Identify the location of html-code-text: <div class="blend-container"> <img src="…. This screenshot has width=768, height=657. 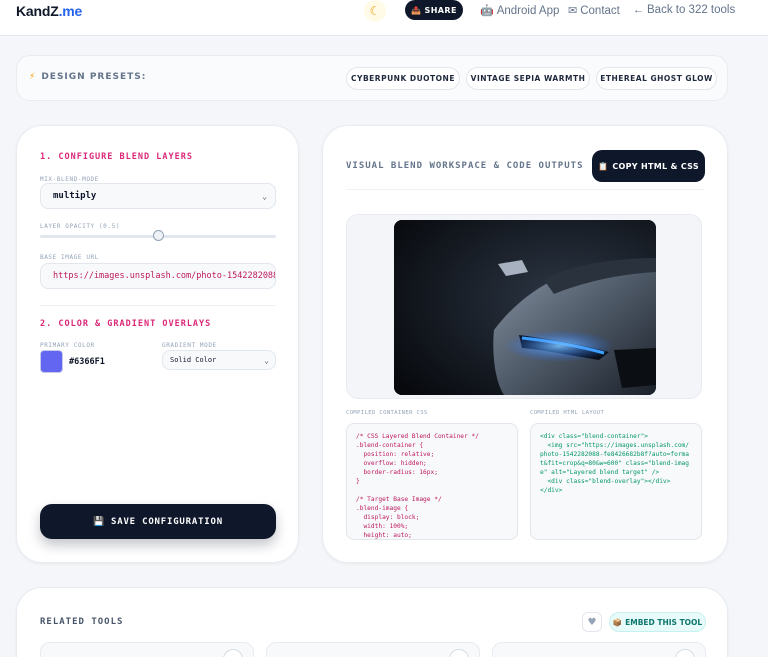
(615, 463).